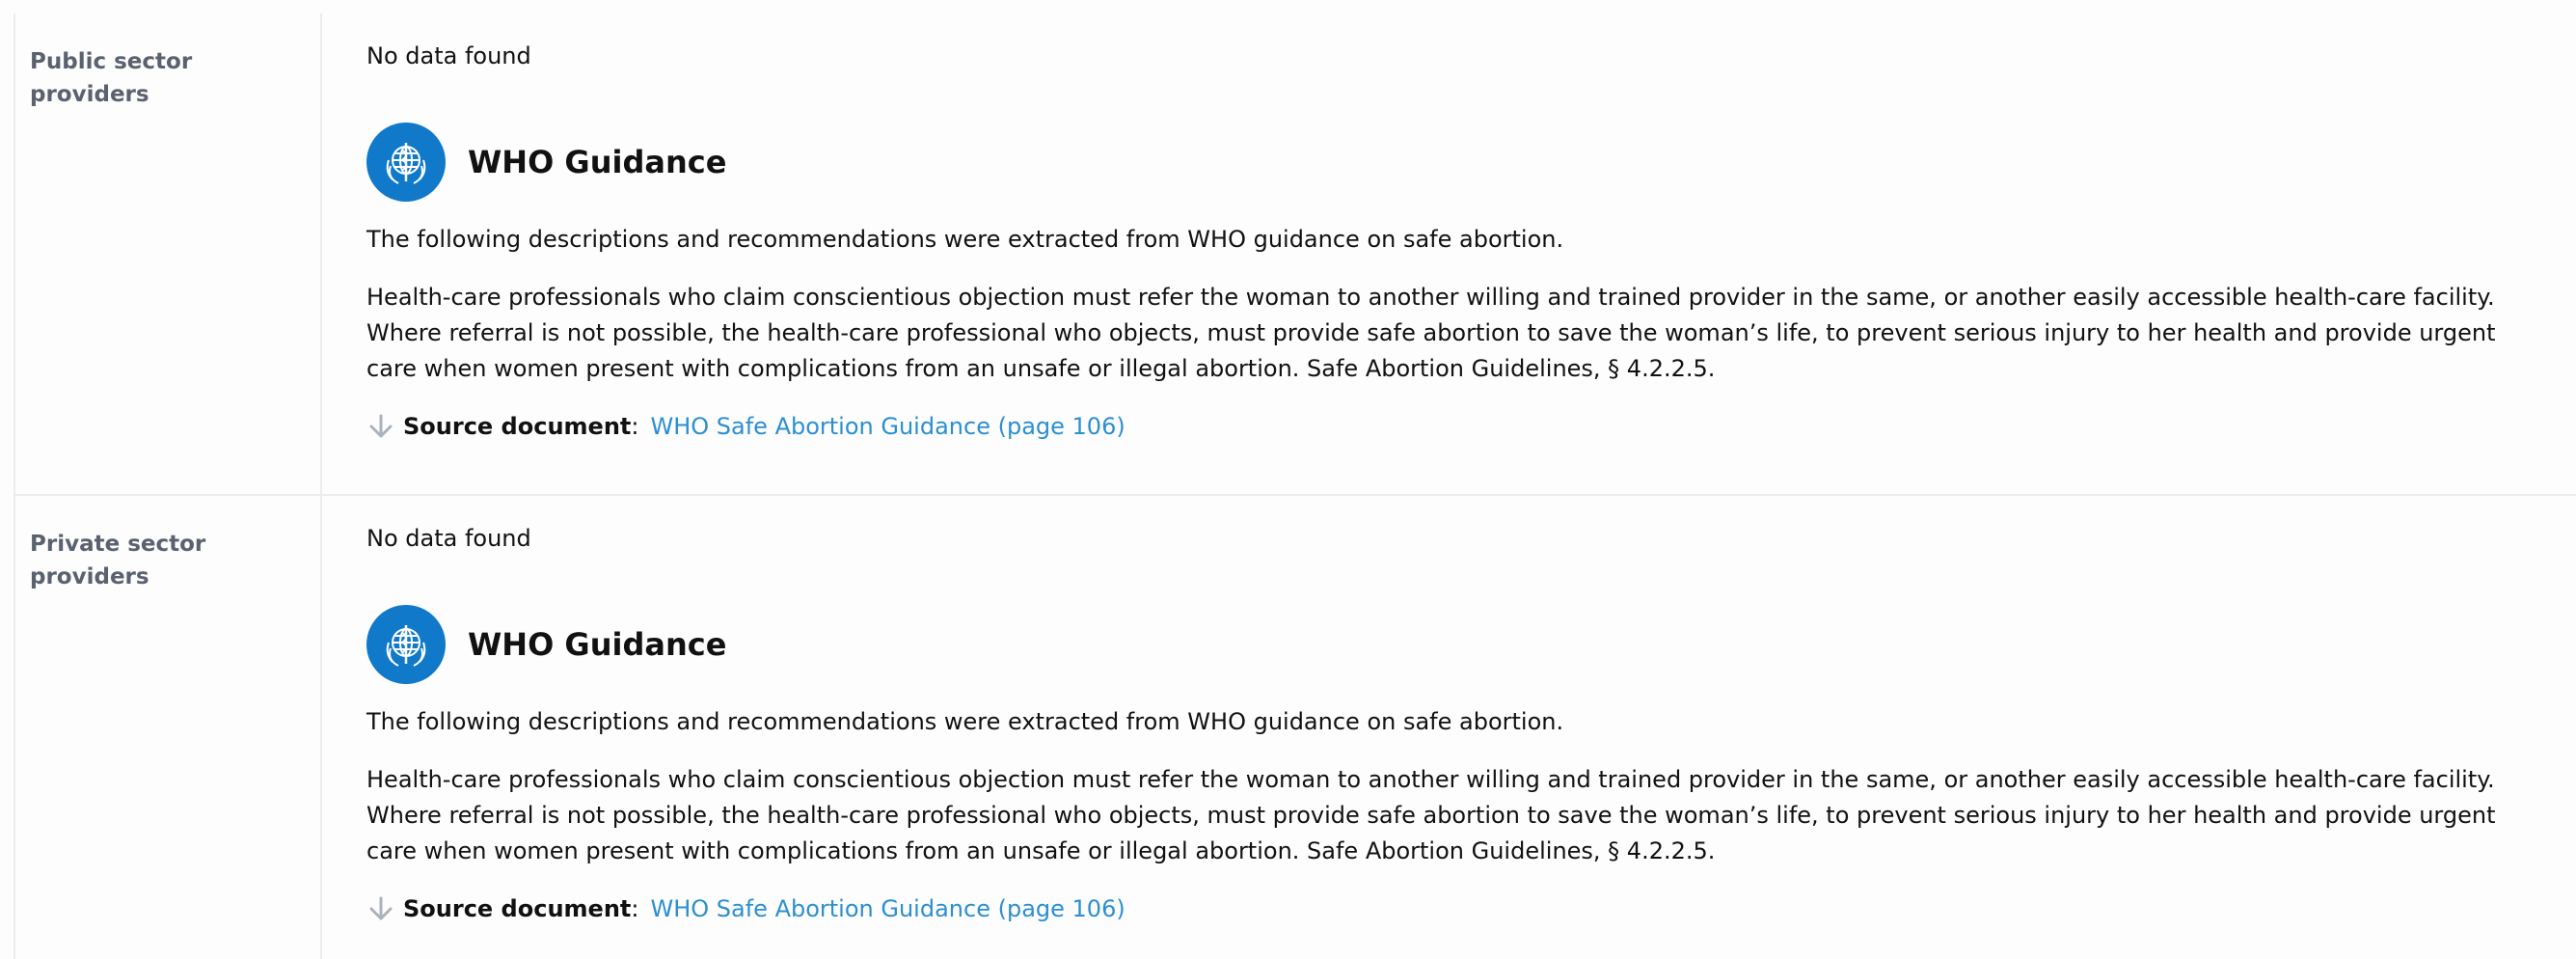 Image resolution: width=2576 pixels, height=959 pixels. I want to click on row-label: Private sector providers, so click(118, 561).